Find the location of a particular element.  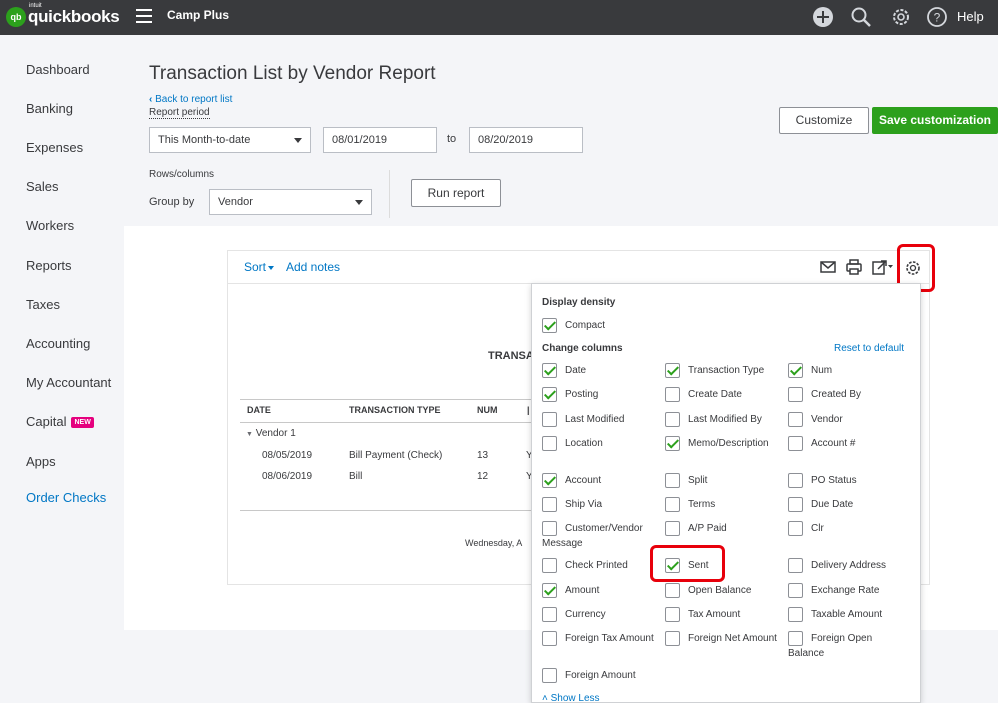

sidebar-item-workers: Workers is located at coordinates (50, 225).